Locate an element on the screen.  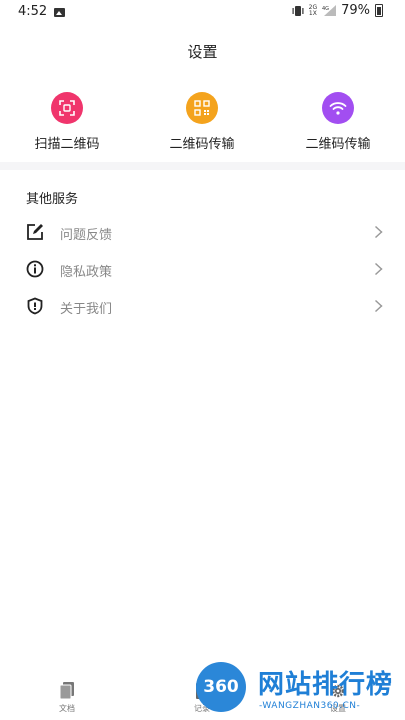
section-divider is located at coordinates (202, 166).